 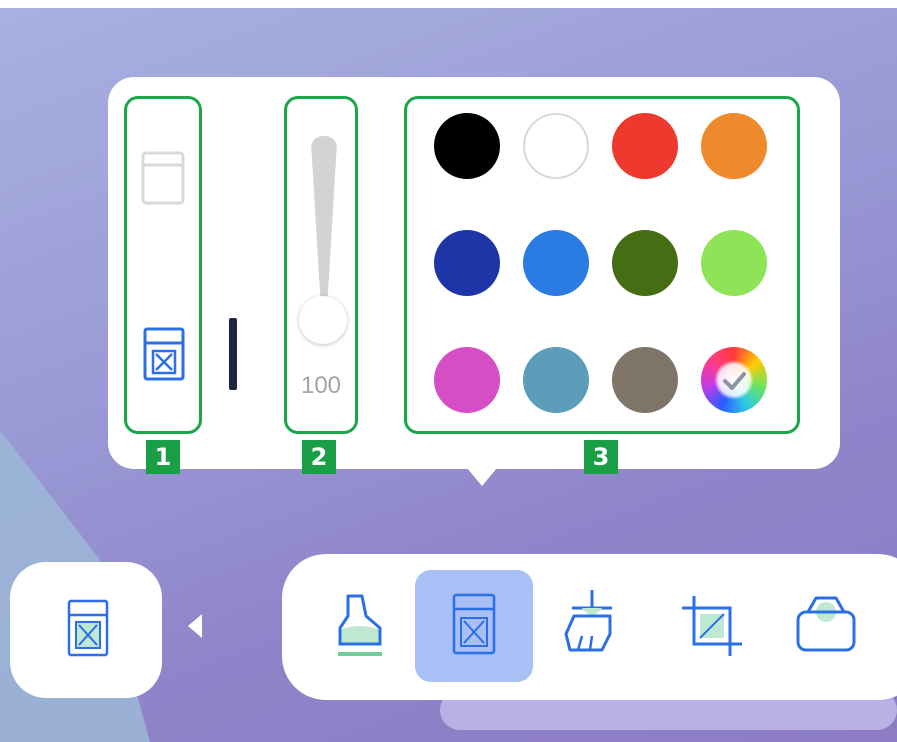 What do you see at coordinates (467, 380) in the screenshot?
I see `color-swatch-magenta` at bounding box center [467, 380].